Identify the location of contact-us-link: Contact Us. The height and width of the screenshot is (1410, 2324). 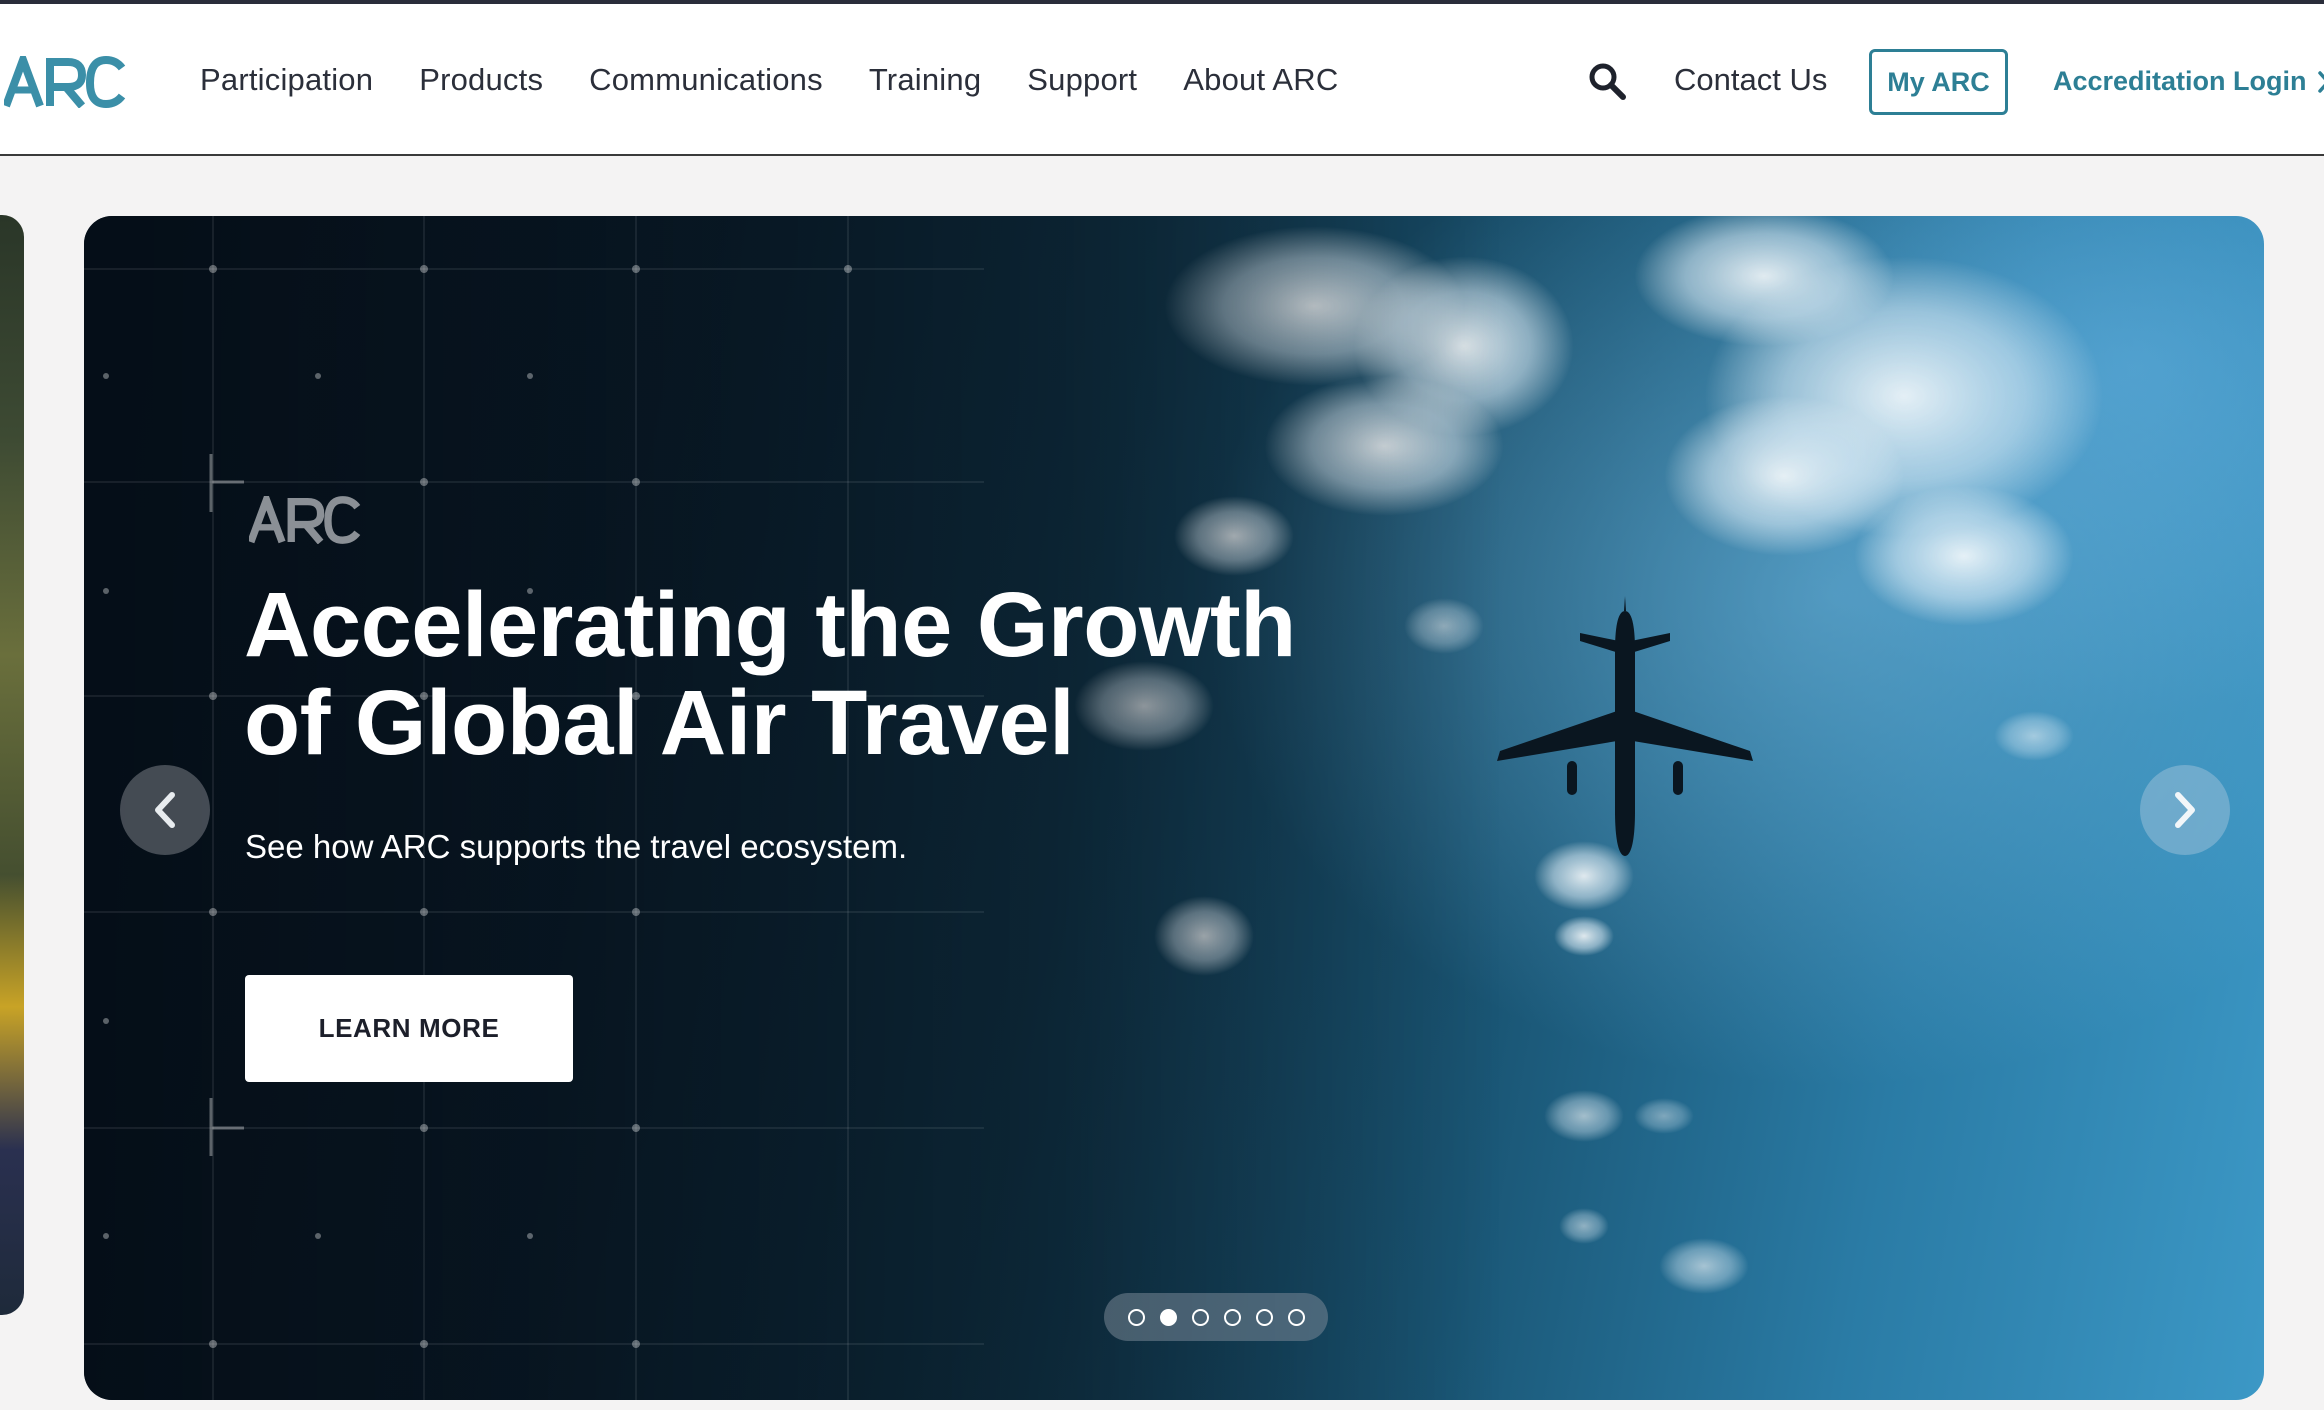
(1750, 80).